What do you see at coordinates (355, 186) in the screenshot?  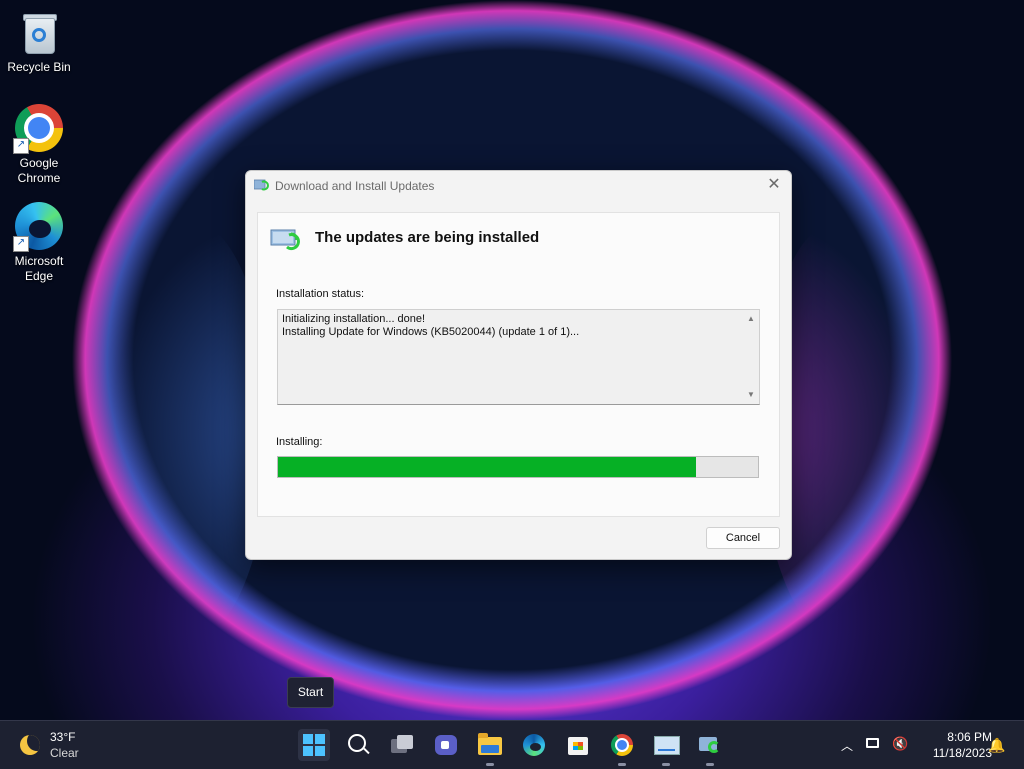 I see `dialog-title: Download and Install Updates` at bounding box center [355, 186].